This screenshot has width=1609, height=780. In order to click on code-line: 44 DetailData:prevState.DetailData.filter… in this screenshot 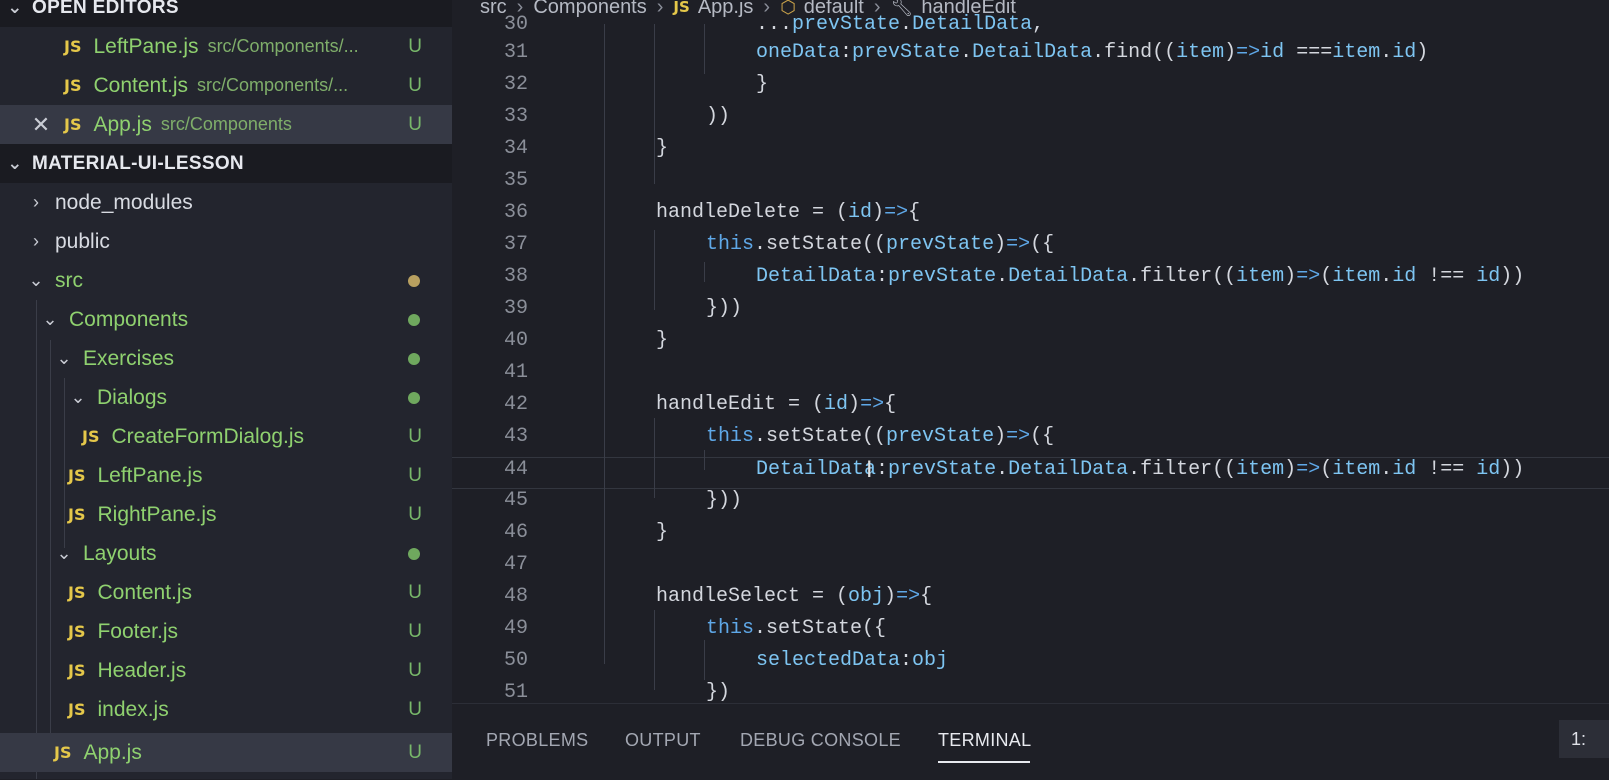, I will do `click(1030, 473)`.